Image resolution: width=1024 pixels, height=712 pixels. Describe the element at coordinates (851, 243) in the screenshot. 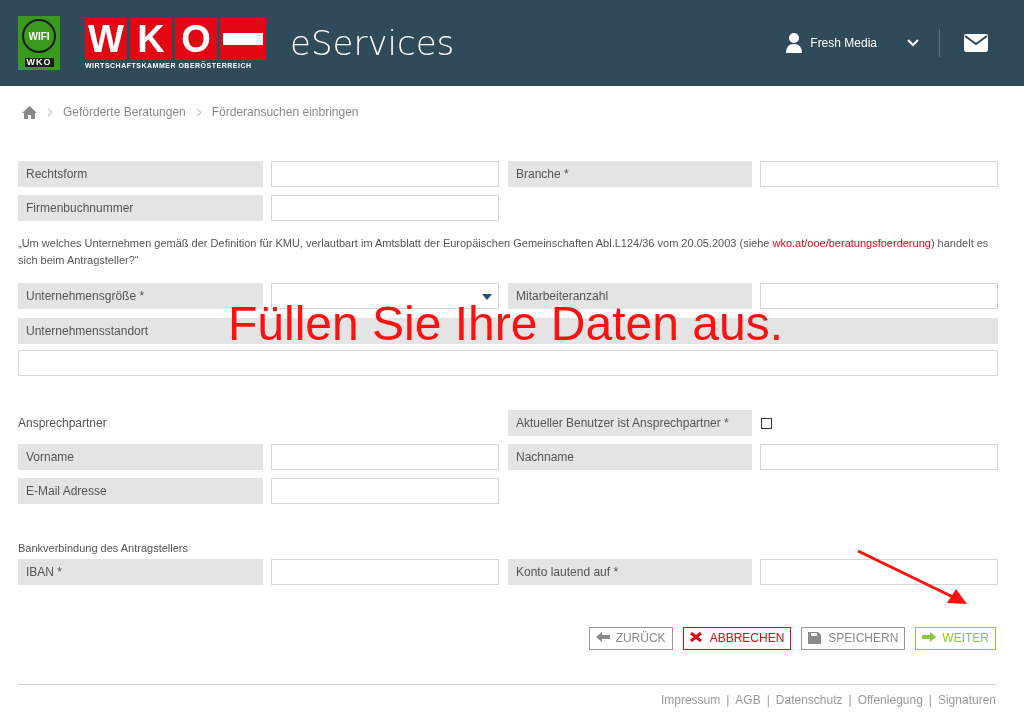

I see `link: wko.at/ooe/beratungsfoerderung` at that location.